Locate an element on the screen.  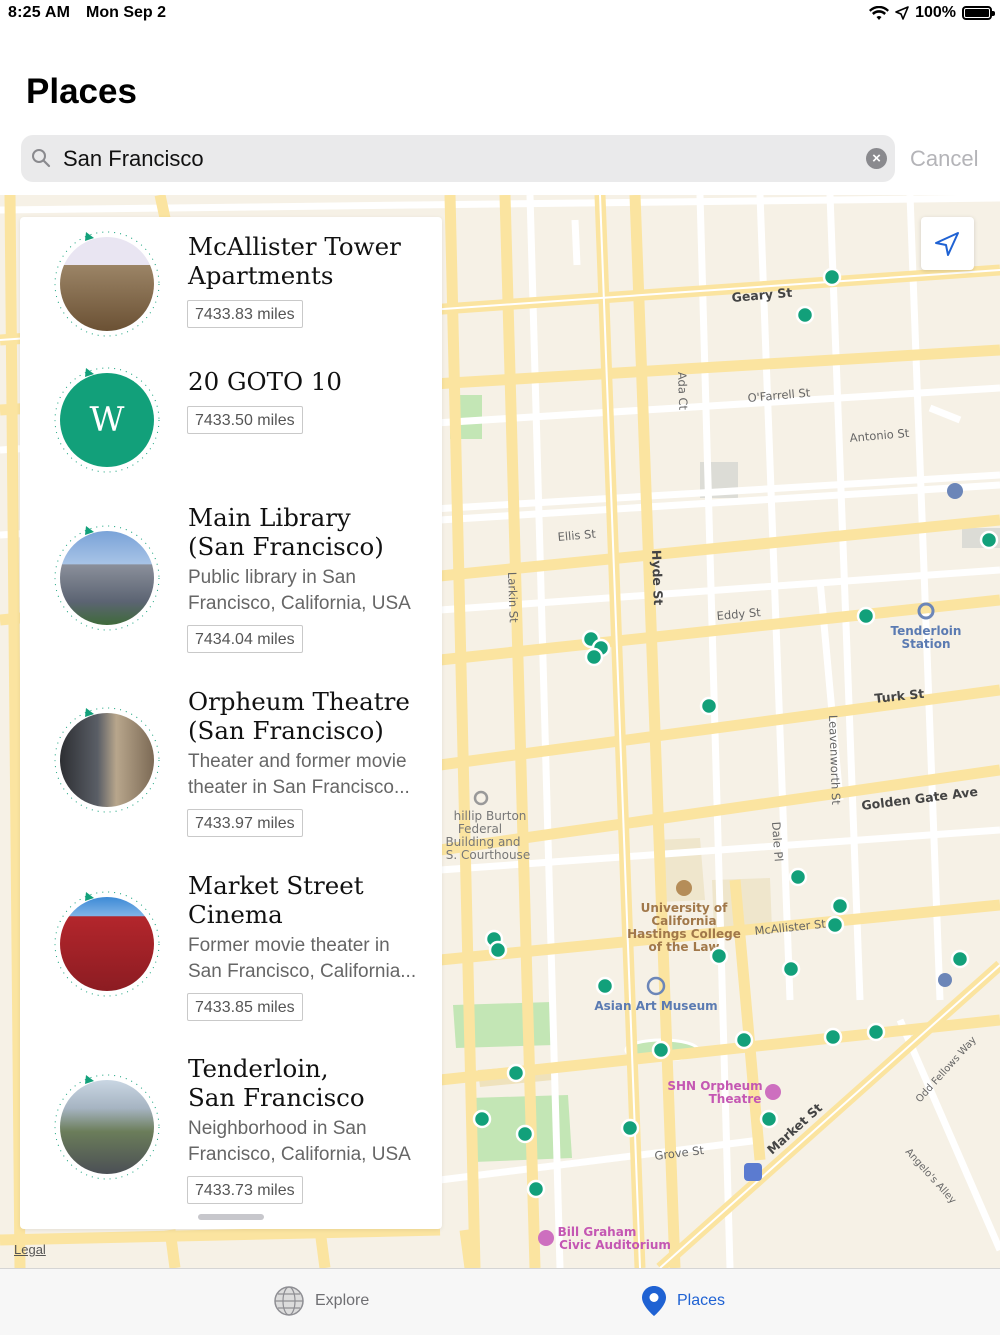
status-right: 100% is located at coordinates (932, 13).